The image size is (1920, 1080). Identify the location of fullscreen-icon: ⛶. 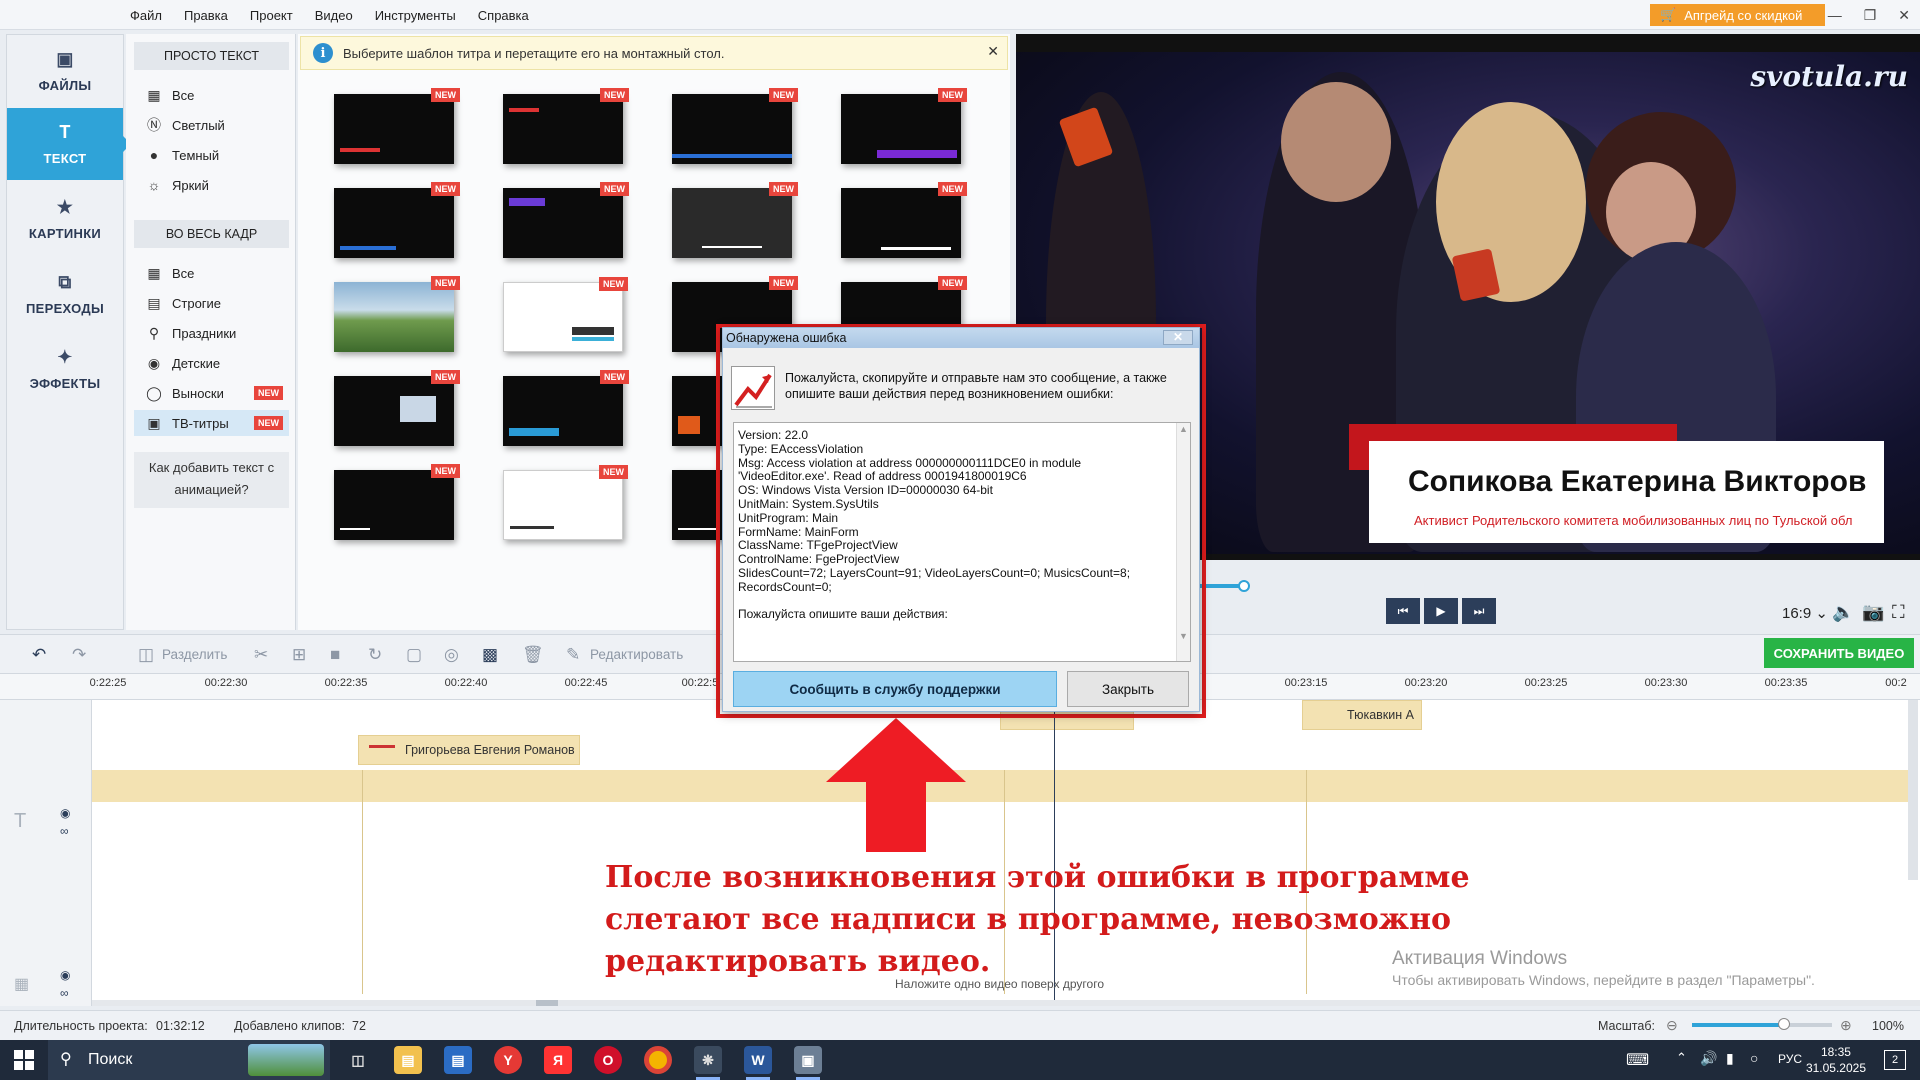
(1898, 612).